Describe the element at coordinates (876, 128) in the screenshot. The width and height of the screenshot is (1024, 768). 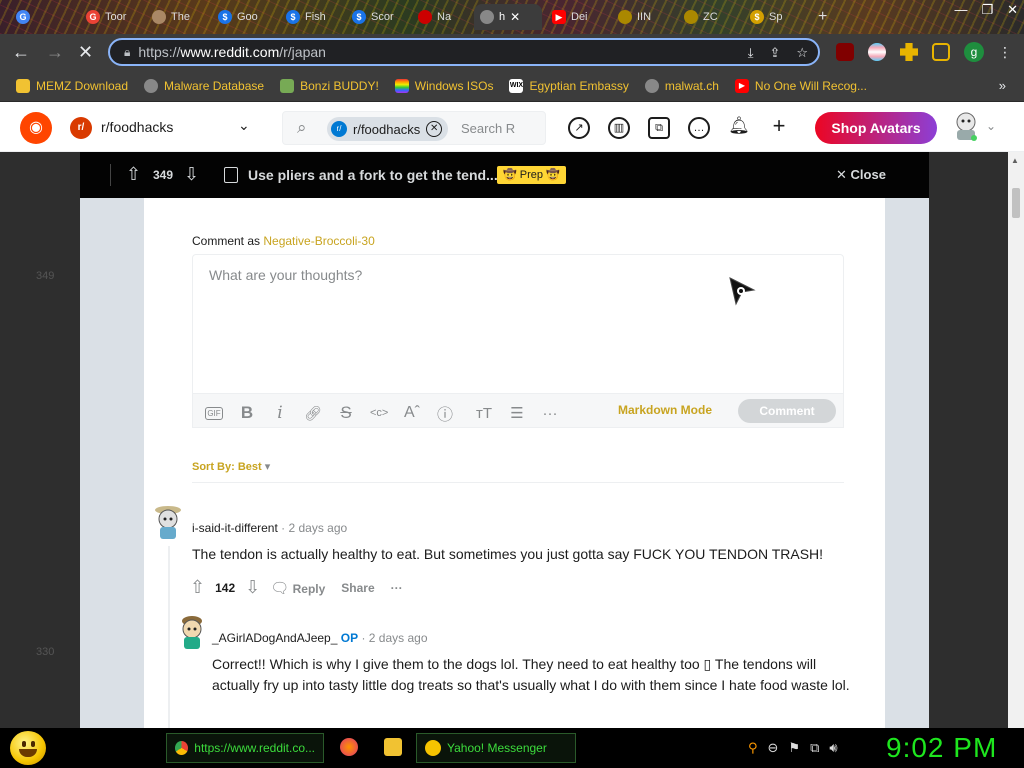
I see `shop-avatars-button: Shop Avatars` at that location.